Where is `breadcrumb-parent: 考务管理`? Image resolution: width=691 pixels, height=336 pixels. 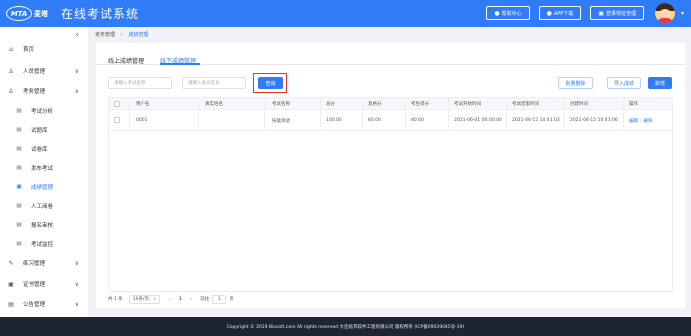 breadcrumb-parent: 考务管理 is located at coordinates (105, 35).